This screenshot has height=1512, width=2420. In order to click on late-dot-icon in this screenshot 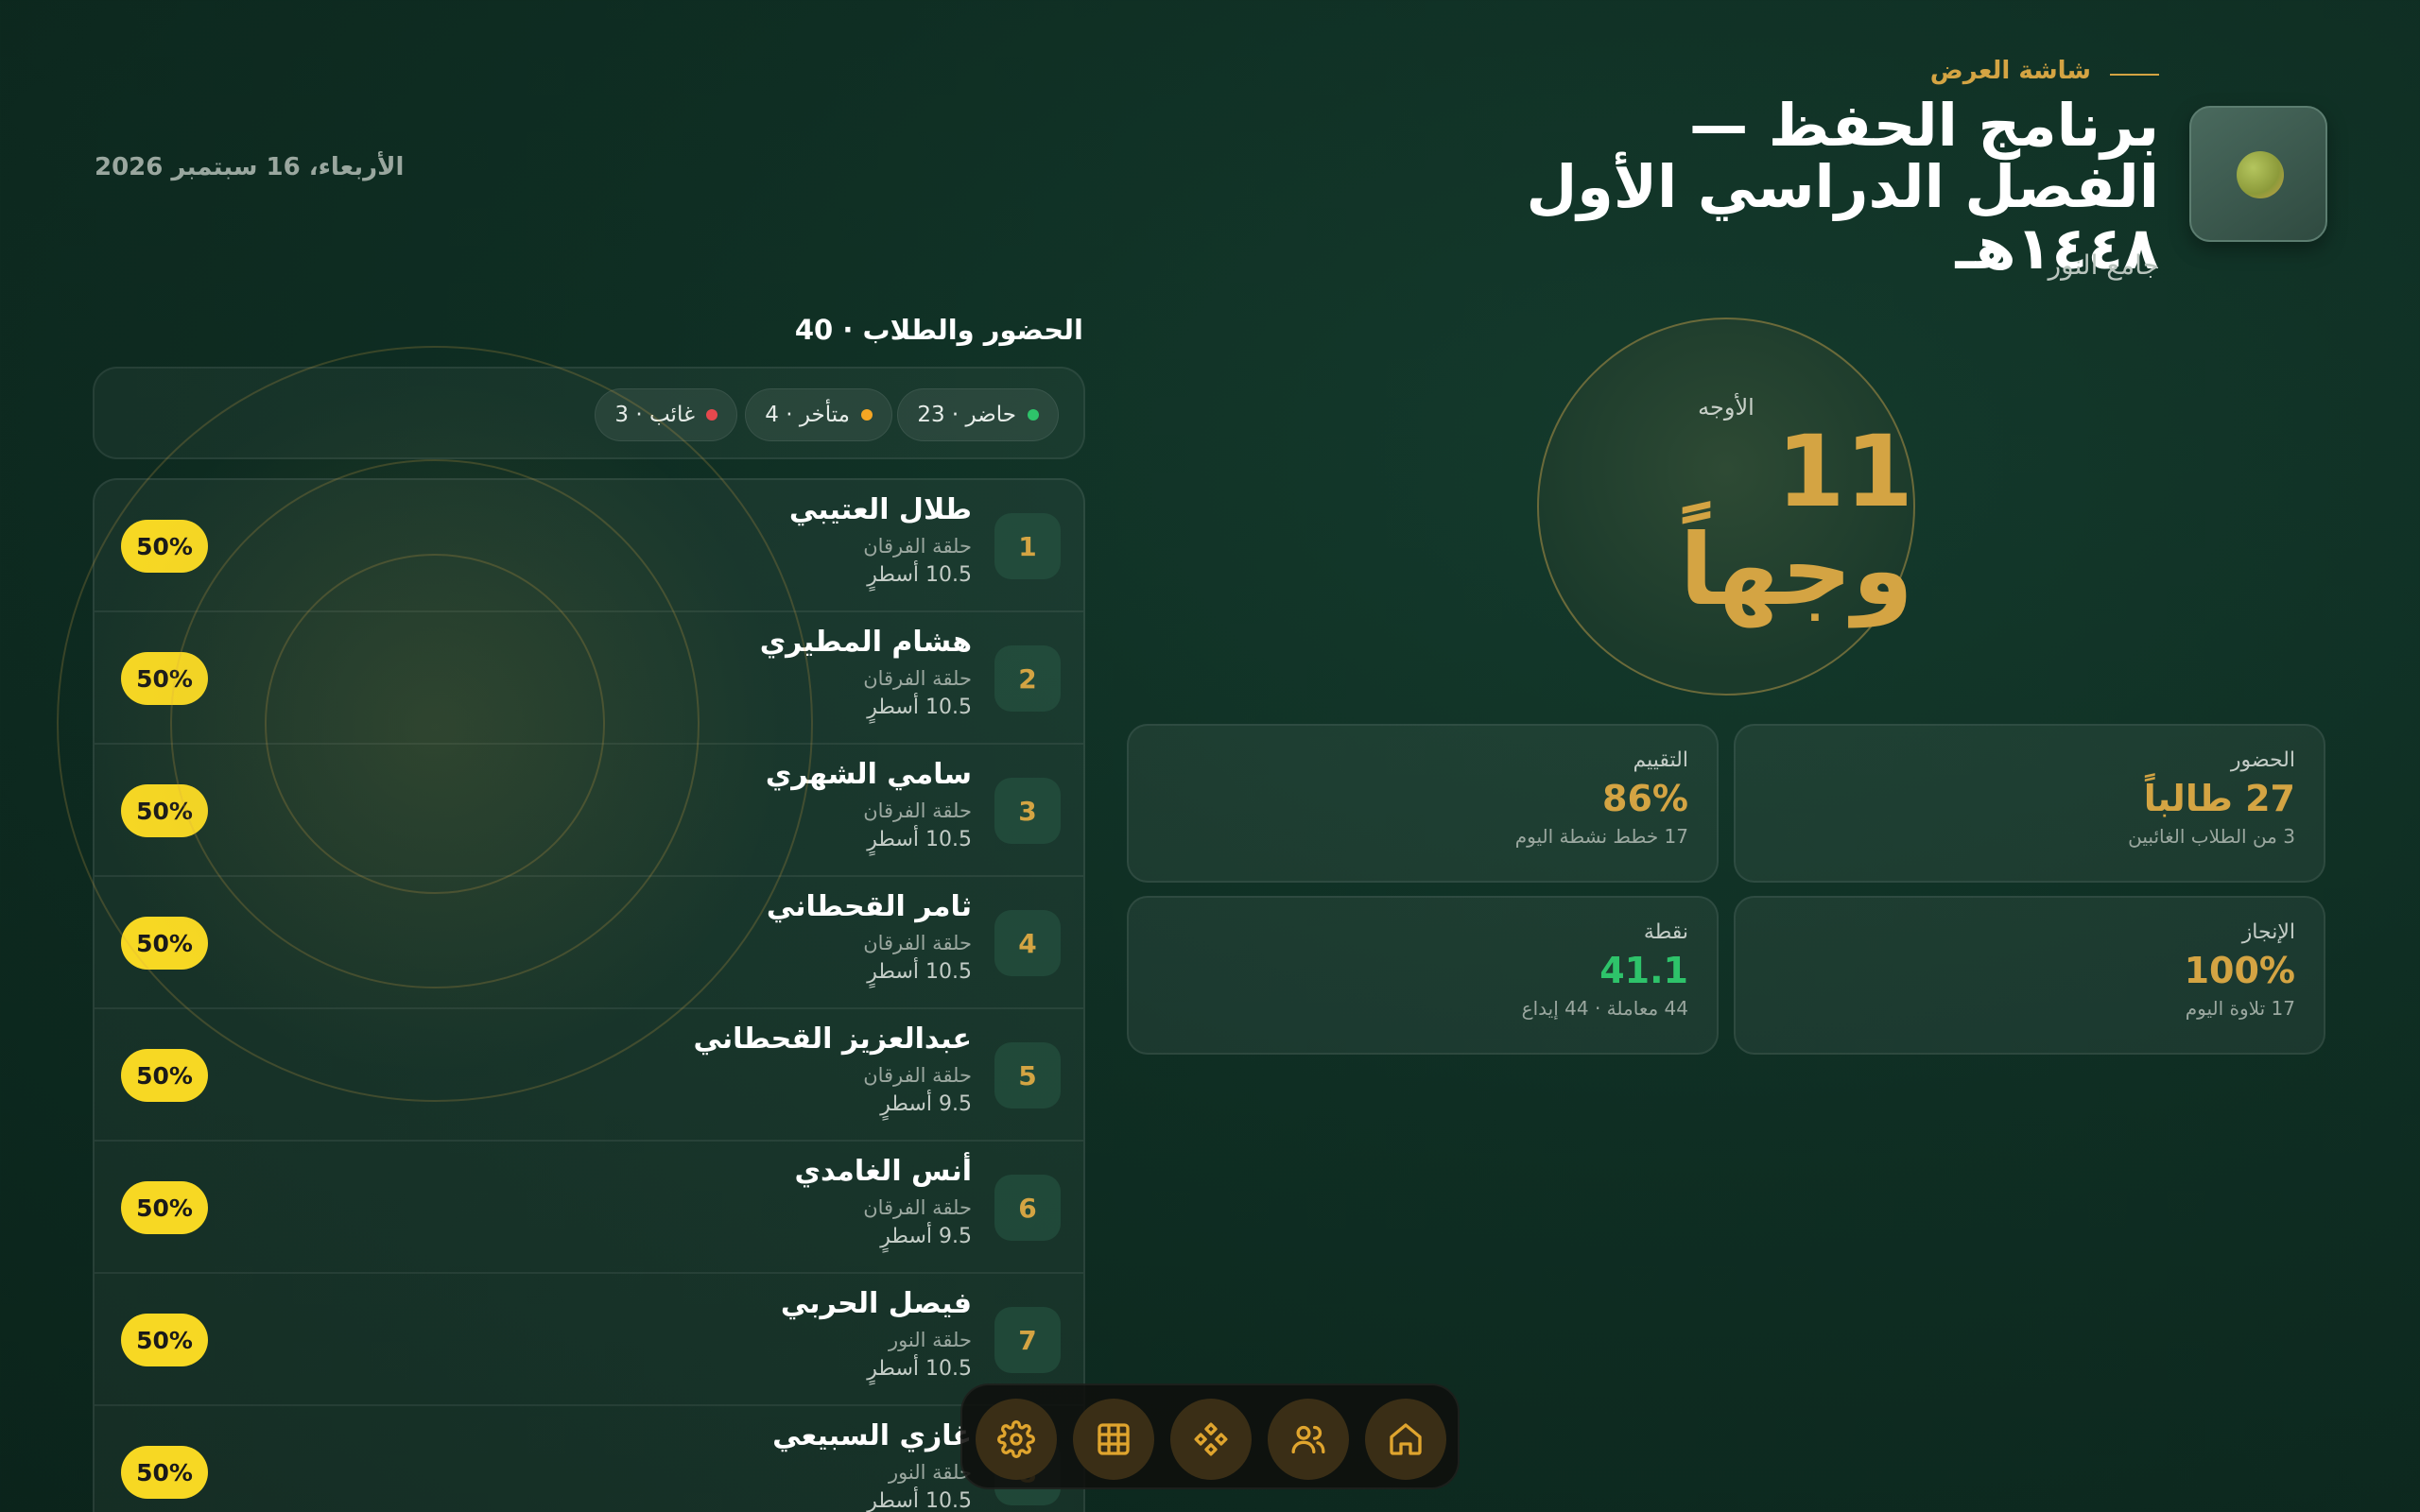, I will do `click(867, 415)`.